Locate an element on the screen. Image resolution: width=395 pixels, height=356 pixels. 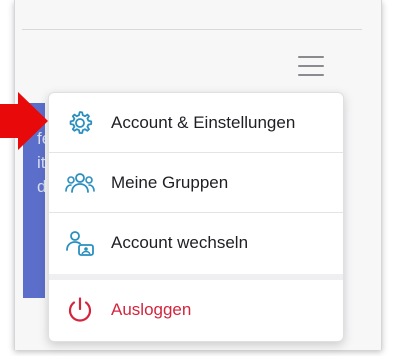
logout-label: Ausloggen is located at coordinates (151, 309).